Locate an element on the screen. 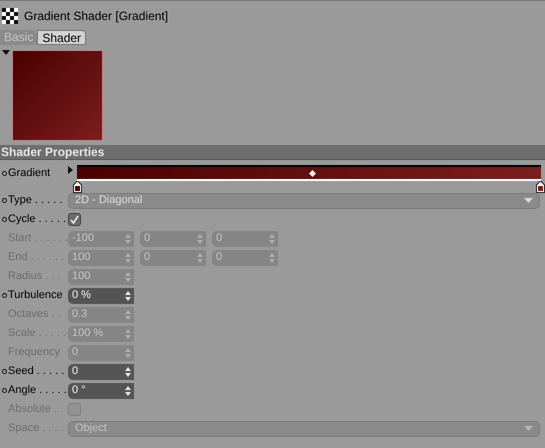  checker-icon is located at coordinates (10, 16).